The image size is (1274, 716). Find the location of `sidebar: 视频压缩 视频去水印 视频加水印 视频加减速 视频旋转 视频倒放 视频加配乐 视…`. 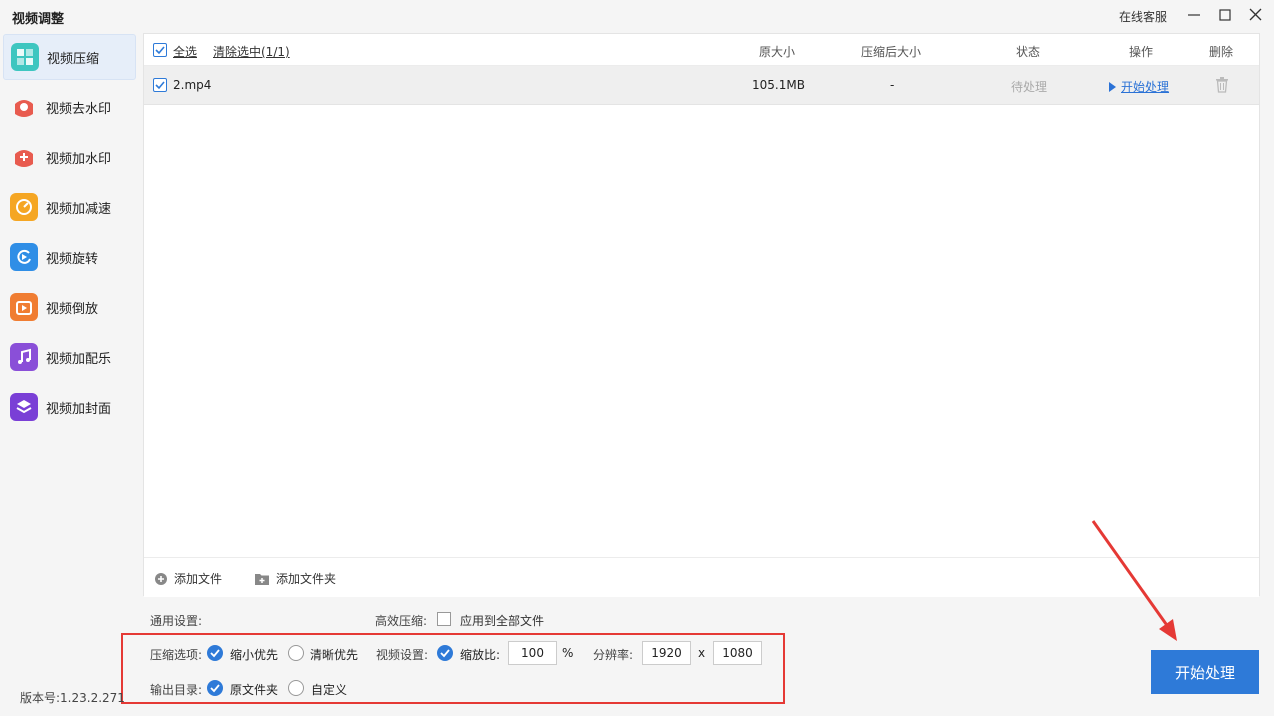

sidebar: 视频压缩 视频去水印 视频加水印 视频加减速 视频旋转 视频倒放 视频加配乐 视… is located at coordinates (70, 357).